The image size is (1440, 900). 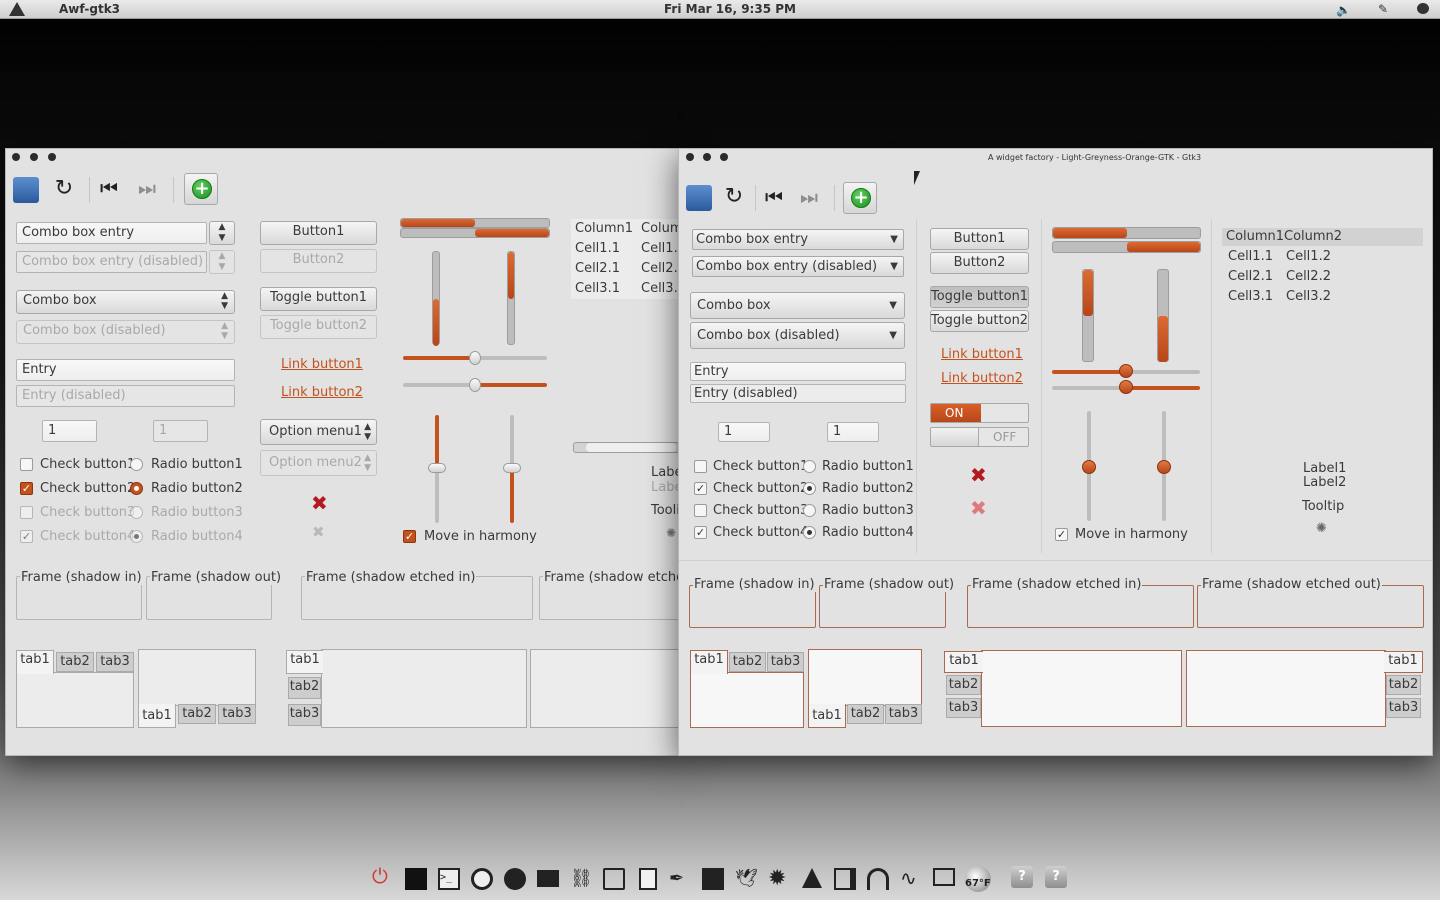 I want to click on combo-box-entry-arrow: ▲ ▼, so click(x=222, y=233).